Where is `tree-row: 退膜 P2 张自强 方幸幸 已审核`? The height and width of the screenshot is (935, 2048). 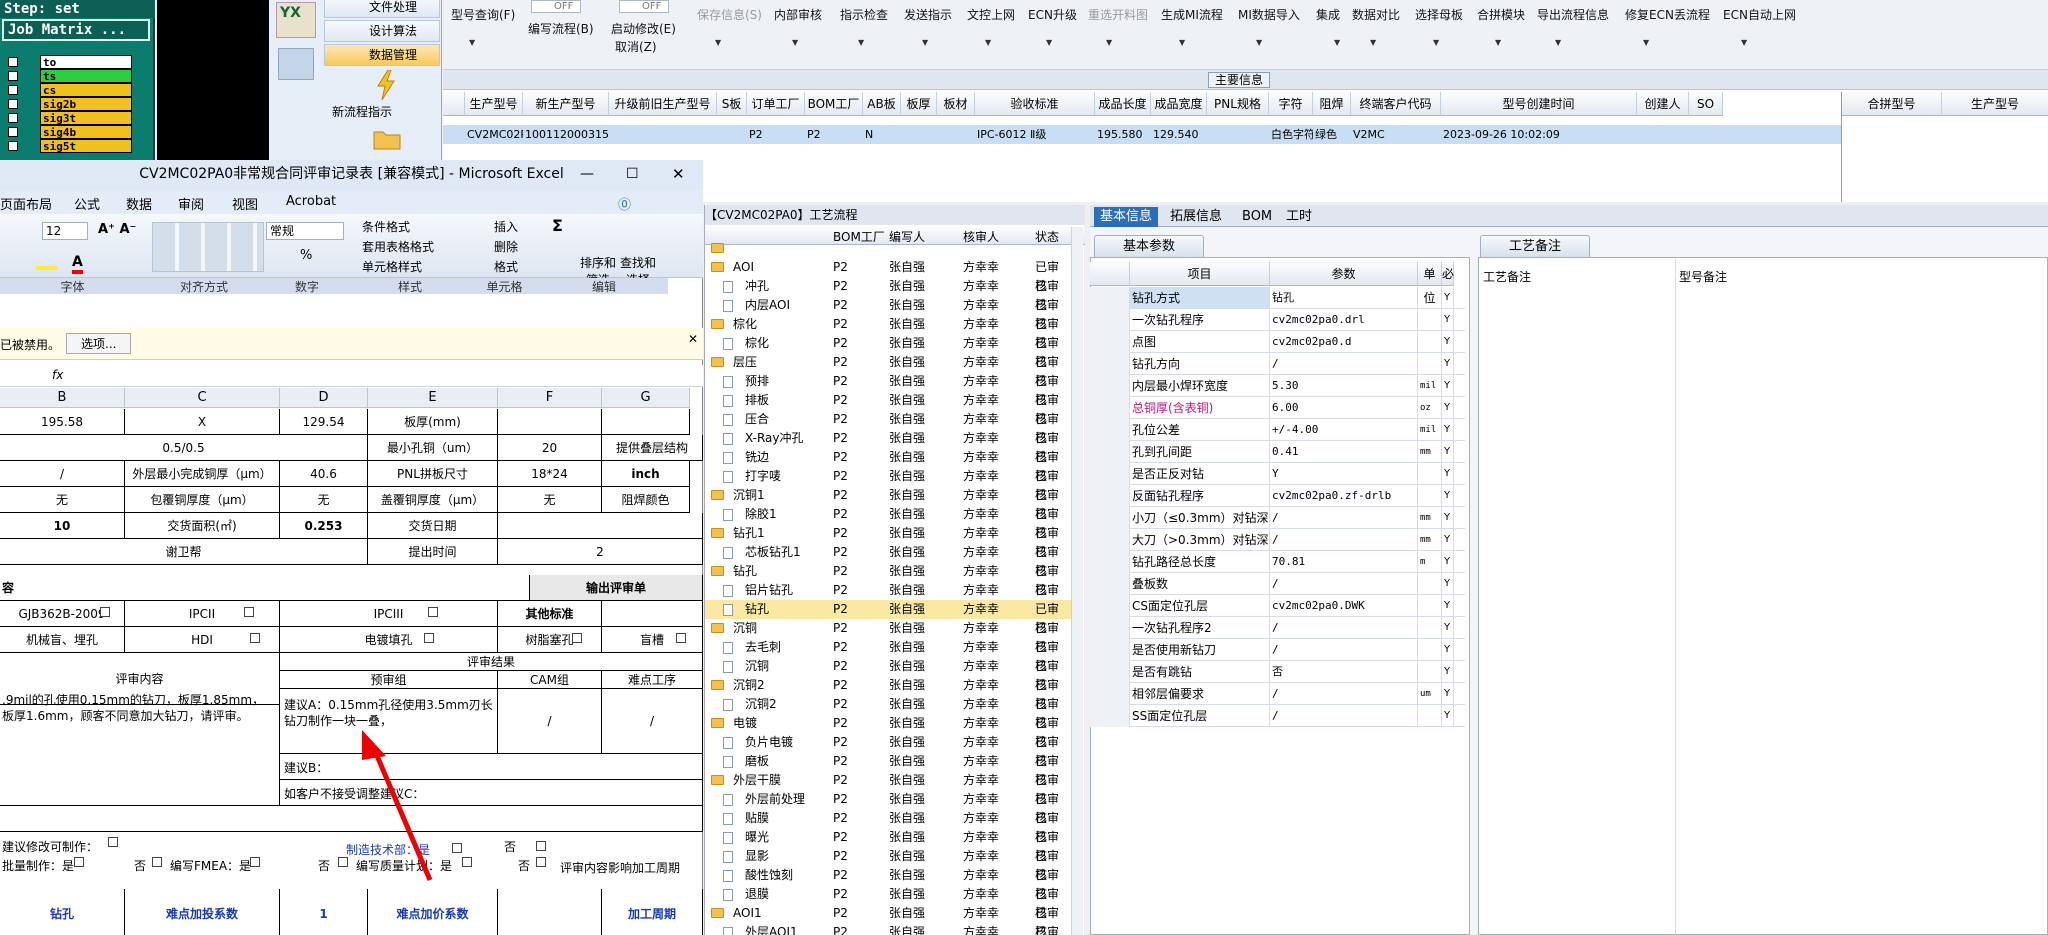
tree-row: 退膜 P2 张自强 方幸幸 已审核 is located at coordinates (890, 902).